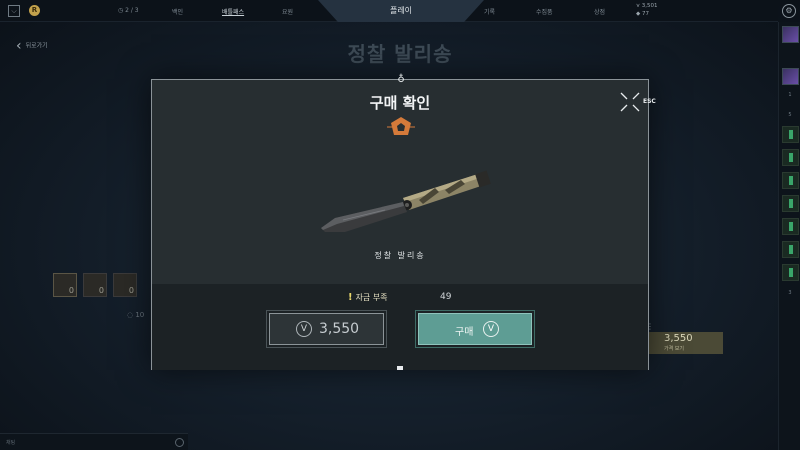 The image size is (800, 450). I want to click on radianite-points-icon: ◆, so click(638, 14).